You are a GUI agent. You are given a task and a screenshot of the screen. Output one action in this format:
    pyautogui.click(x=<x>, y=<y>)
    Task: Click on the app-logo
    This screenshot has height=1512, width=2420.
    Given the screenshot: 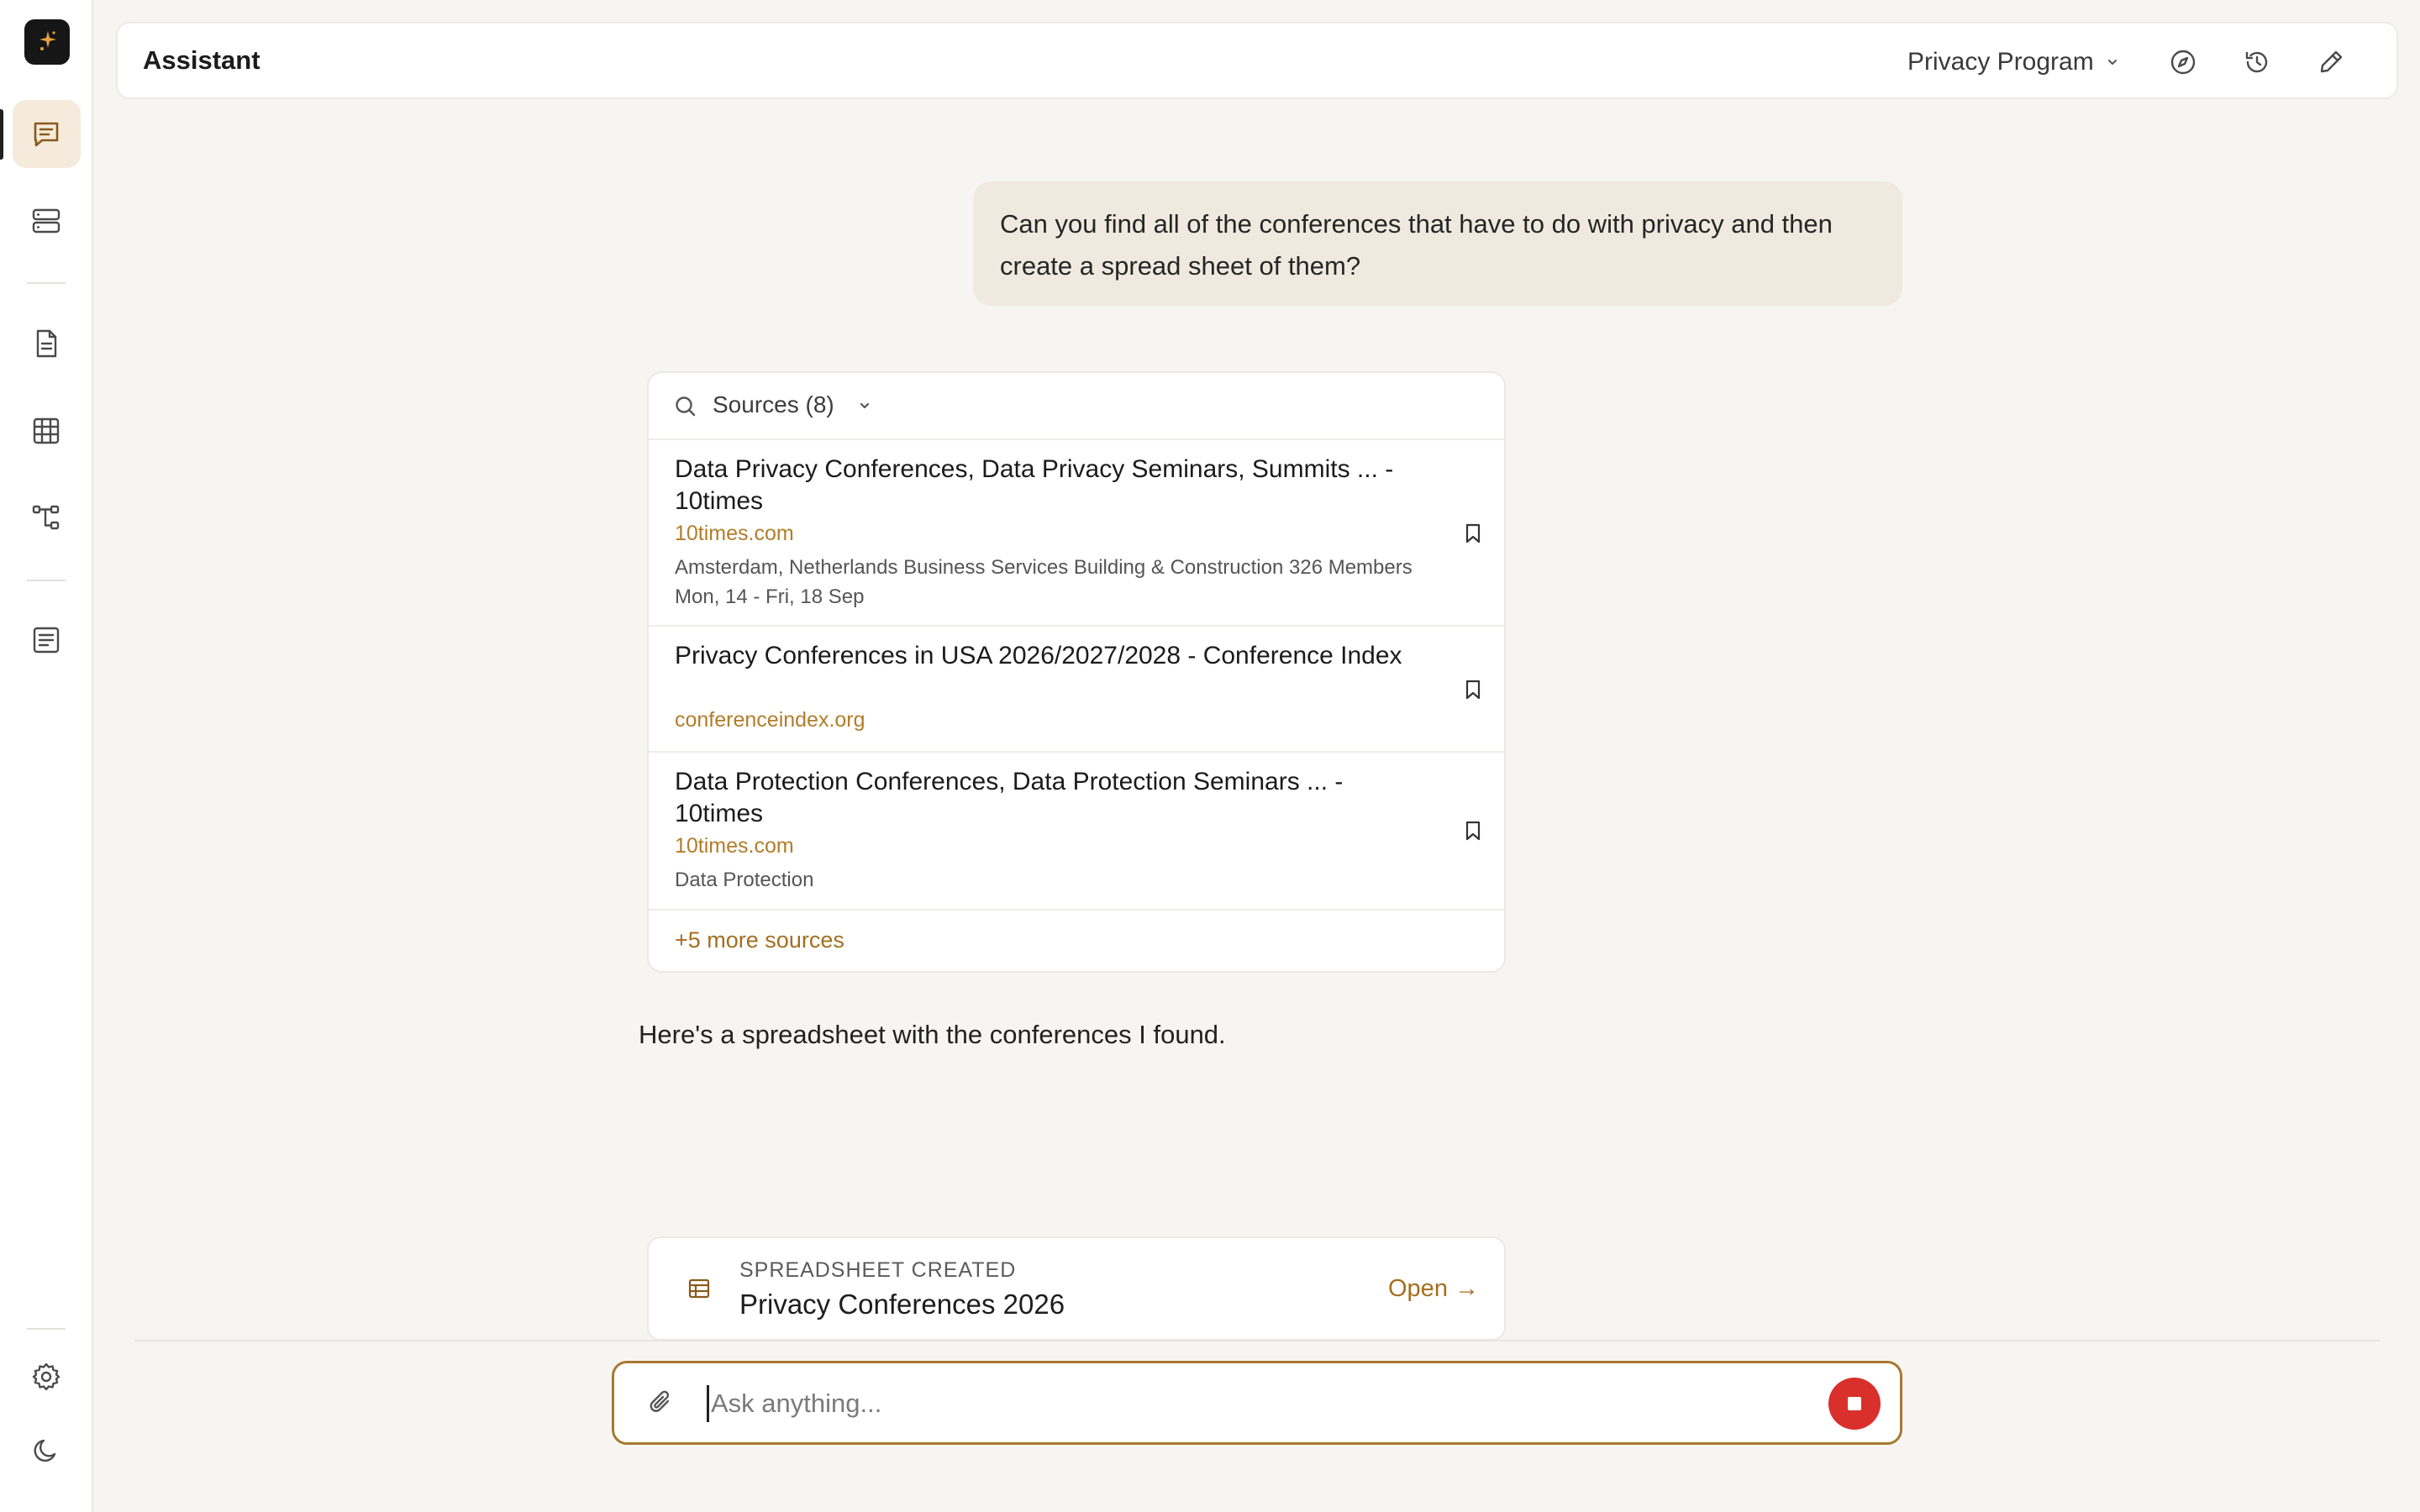 What is the action you would take?
    pyautogui.click(x=47, y=42)
    